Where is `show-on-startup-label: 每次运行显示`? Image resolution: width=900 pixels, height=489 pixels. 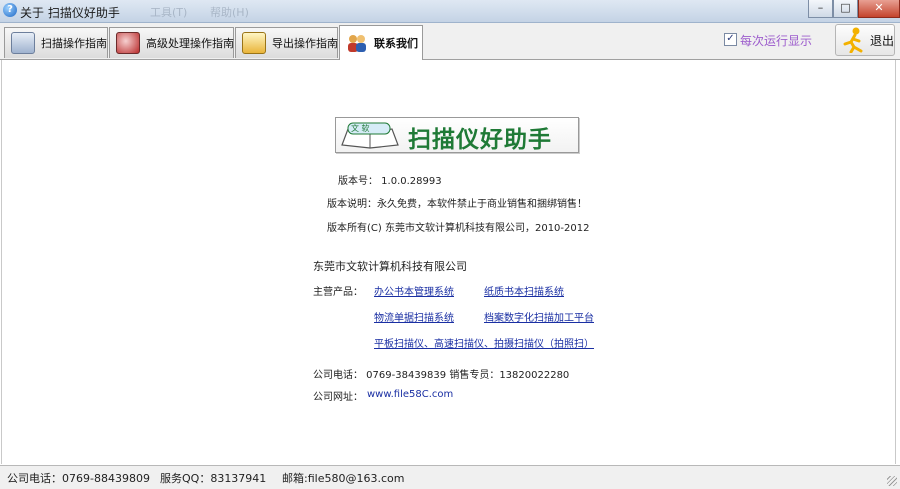 show-on-startup-label: 每次运行显示 is located at coordinates (776, 41).